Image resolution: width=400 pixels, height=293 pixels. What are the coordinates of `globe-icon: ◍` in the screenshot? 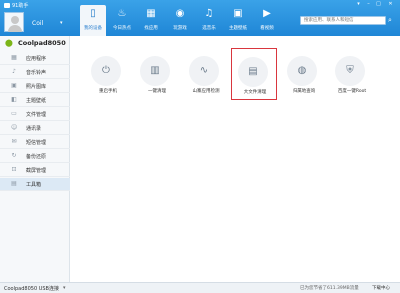 It's located at (302, 70).